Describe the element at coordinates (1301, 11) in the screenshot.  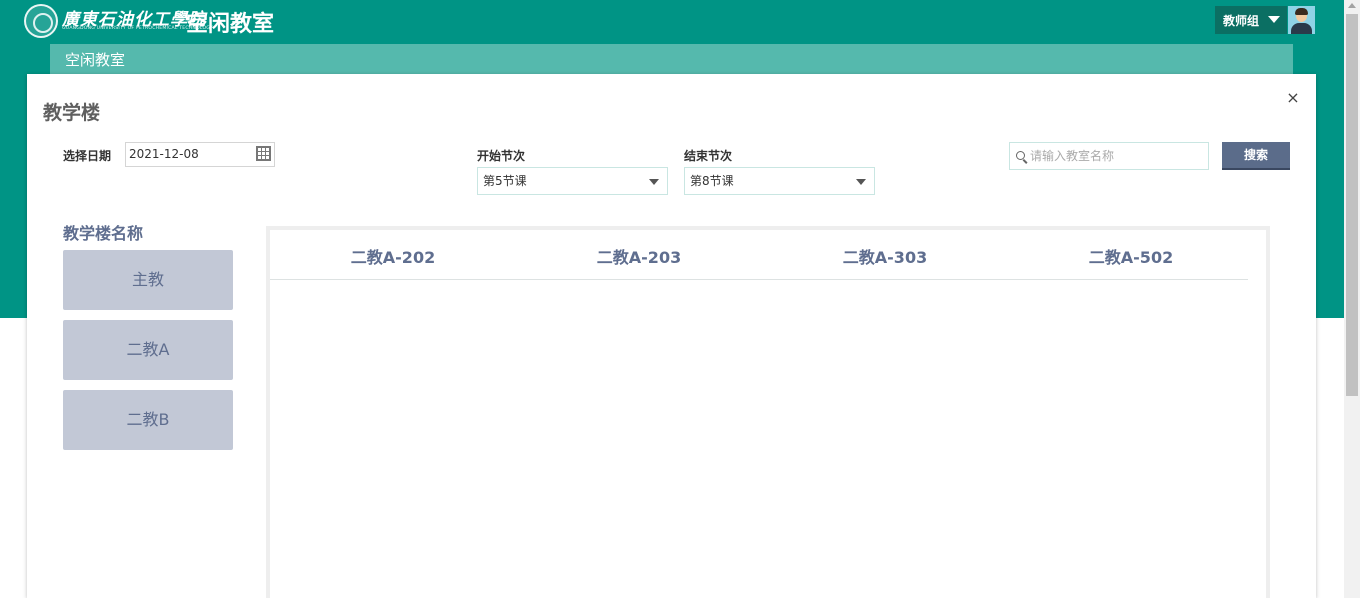
I see `avatar-hair` at that location.